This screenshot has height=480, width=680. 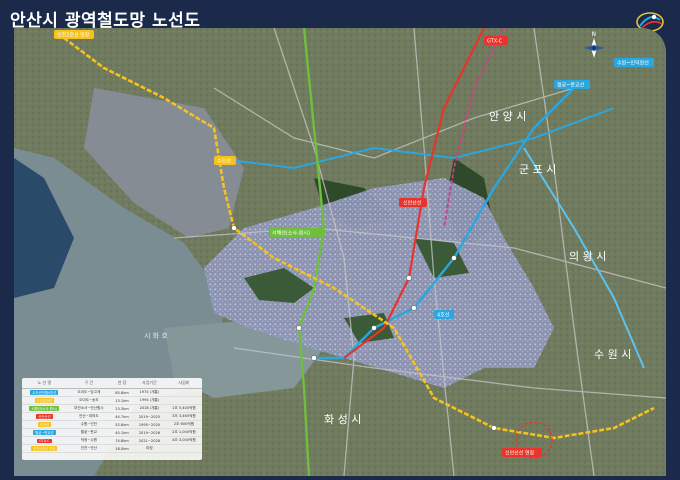 I want to click on region-label-hwaseong: 화 성 시, so click(x=342, y=419).